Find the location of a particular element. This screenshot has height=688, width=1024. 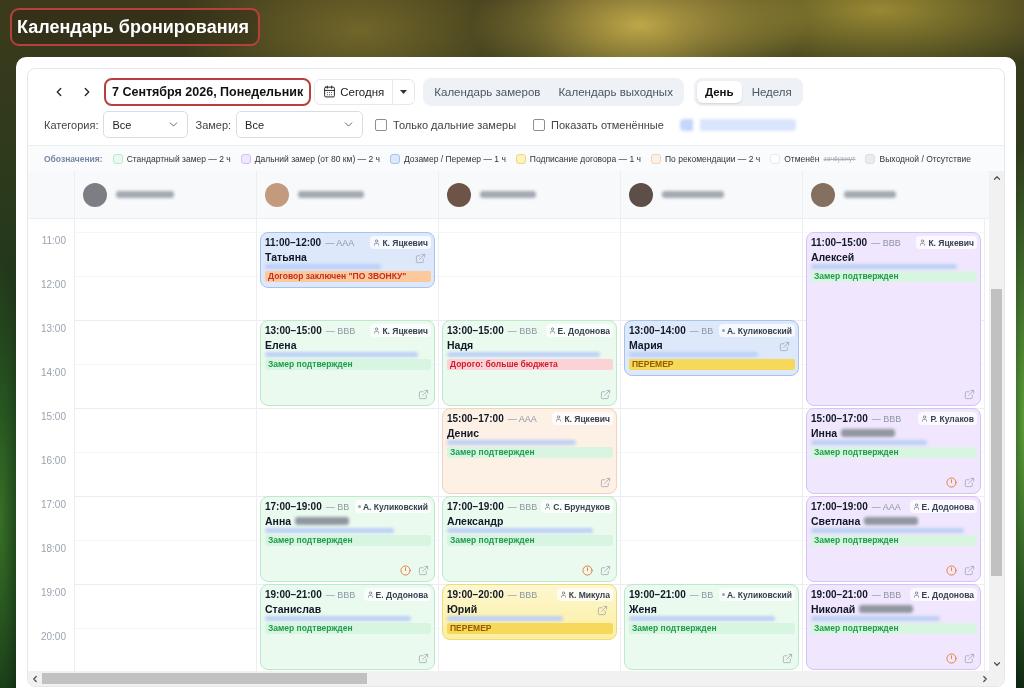

today-button: Сегодня is located at coordinates (354, 91).